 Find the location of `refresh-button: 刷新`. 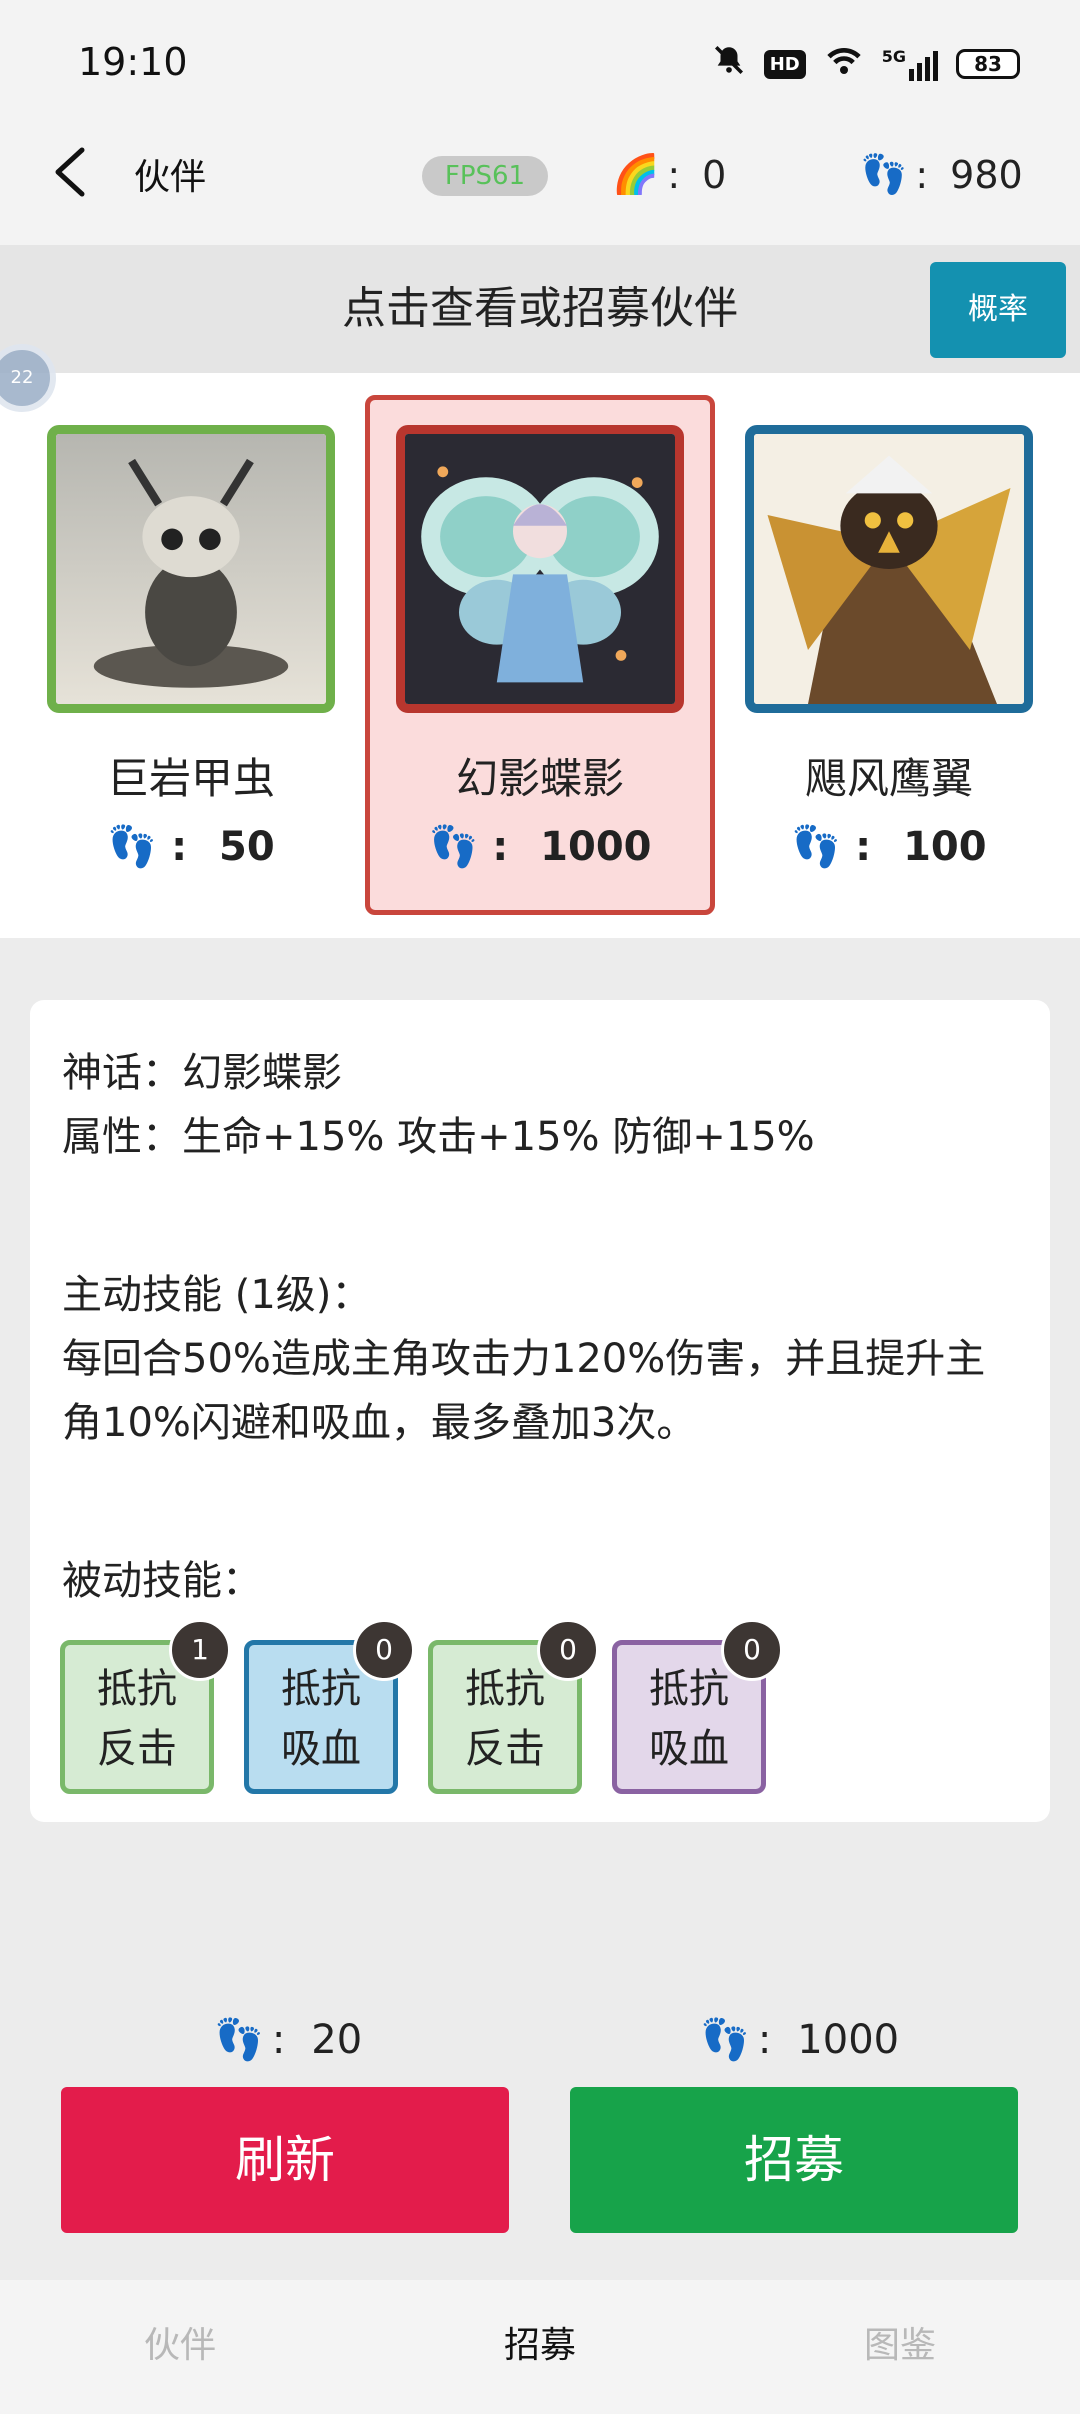

refresh-button: 刷新 is located at coordinates (285, 2160).